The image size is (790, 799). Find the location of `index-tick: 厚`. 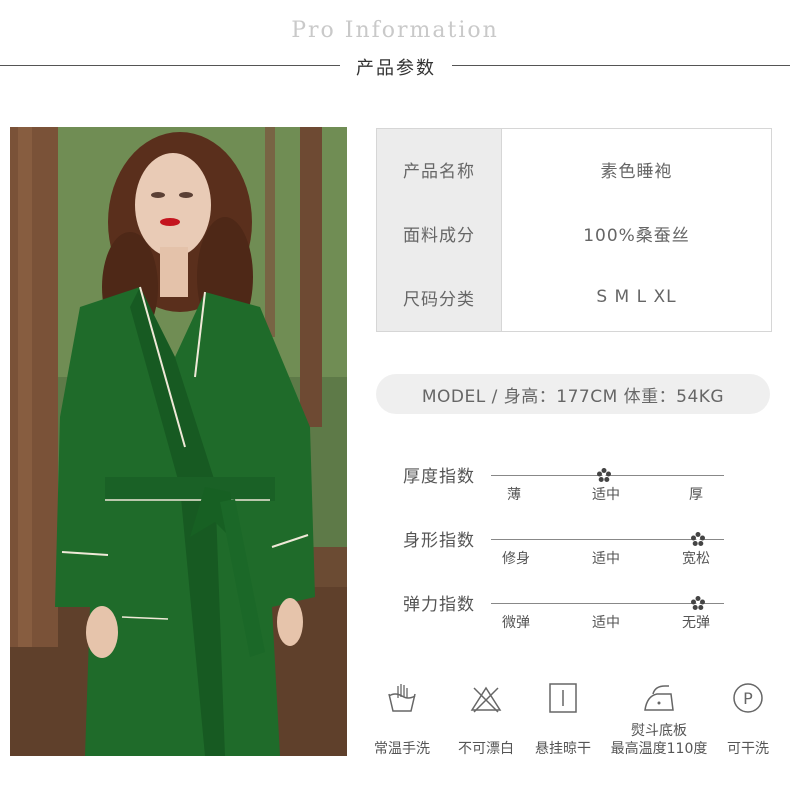

index-tick: 厚 is located at coordinates (696, 495).